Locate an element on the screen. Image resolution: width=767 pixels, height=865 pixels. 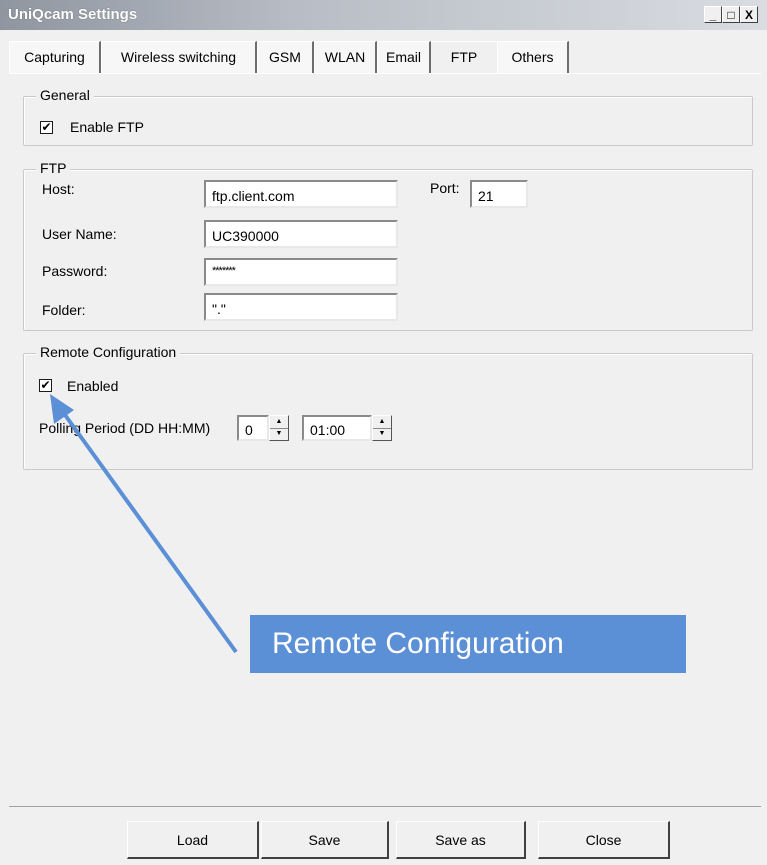
annotation-callout: Remote Configuration is located at coordinates (468, 644).